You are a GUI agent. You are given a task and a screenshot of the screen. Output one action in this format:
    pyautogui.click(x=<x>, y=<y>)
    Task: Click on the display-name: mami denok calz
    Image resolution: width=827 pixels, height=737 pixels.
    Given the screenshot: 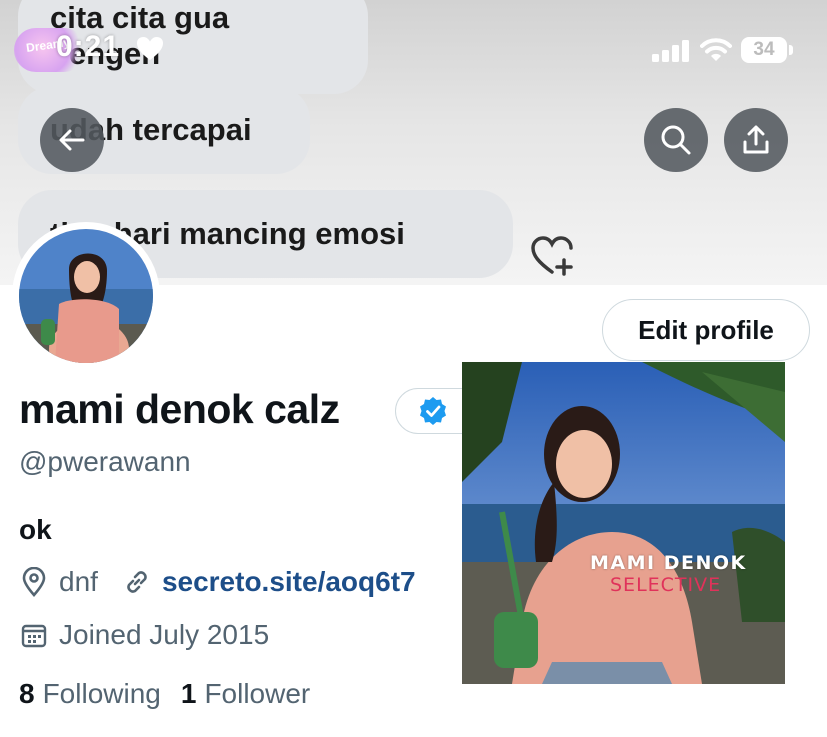 What is the action you would take?
    pyautogui.click(x=179, y=409)
    